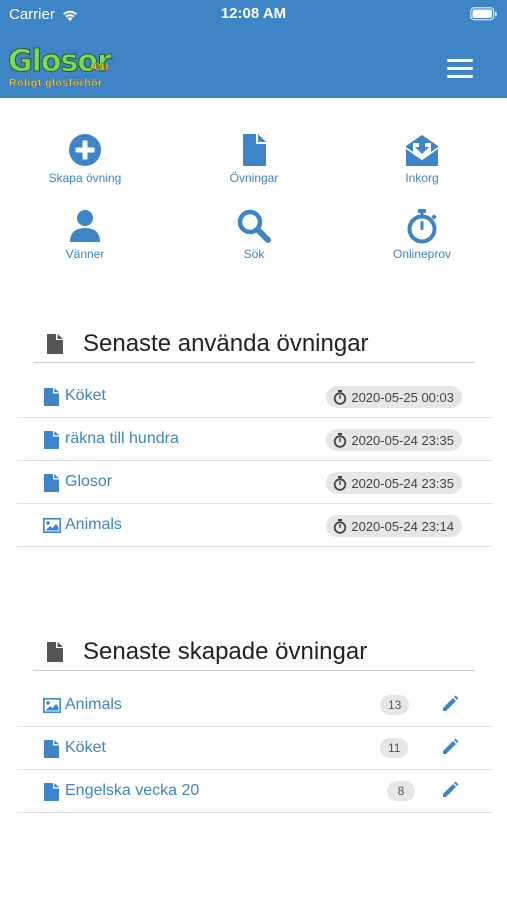 The height and width of the screenshot is (900, 507). I want to click on nav-online-test: Onlineprov, so click(422, 234).